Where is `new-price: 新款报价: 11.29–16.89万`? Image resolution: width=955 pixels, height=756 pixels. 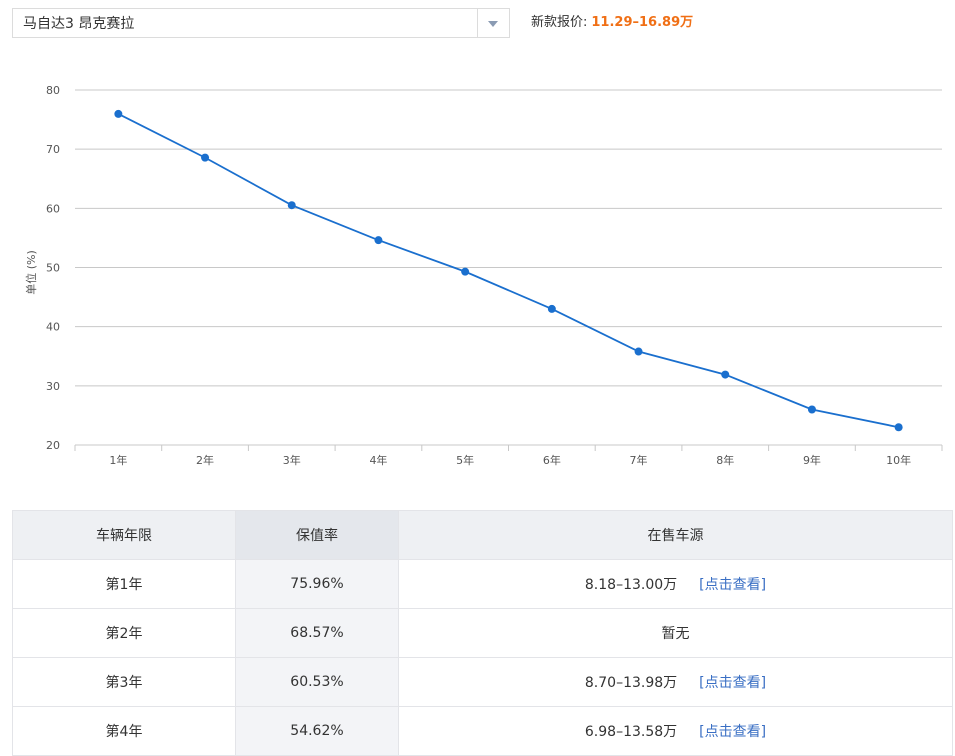 new-price: 新款报价: 11.29–16.89万 is located at coordinates (612, 23).